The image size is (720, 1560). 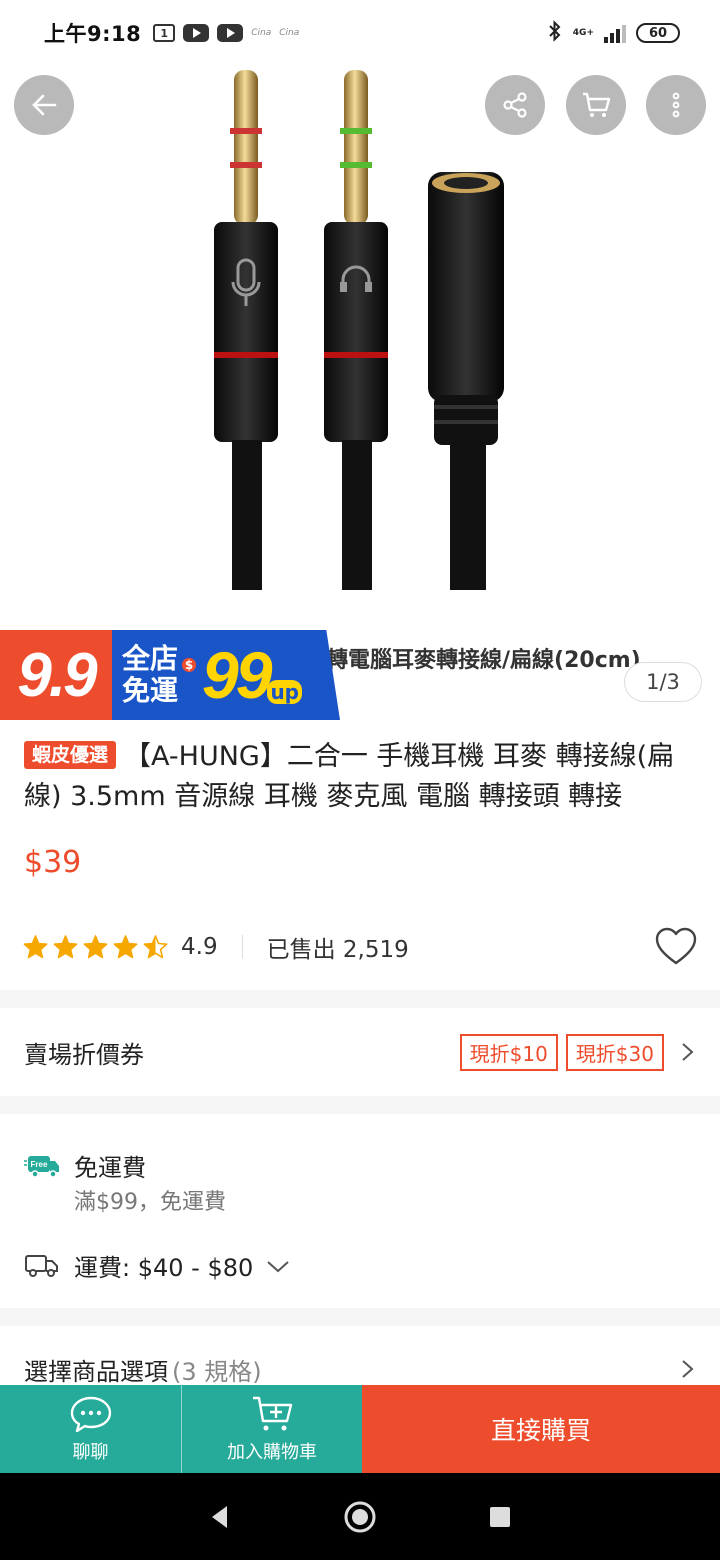 What do you see at coordinates (284, 692) in the screenshot?
I see `promo-suffix: up` at bounding box center [284, 692].